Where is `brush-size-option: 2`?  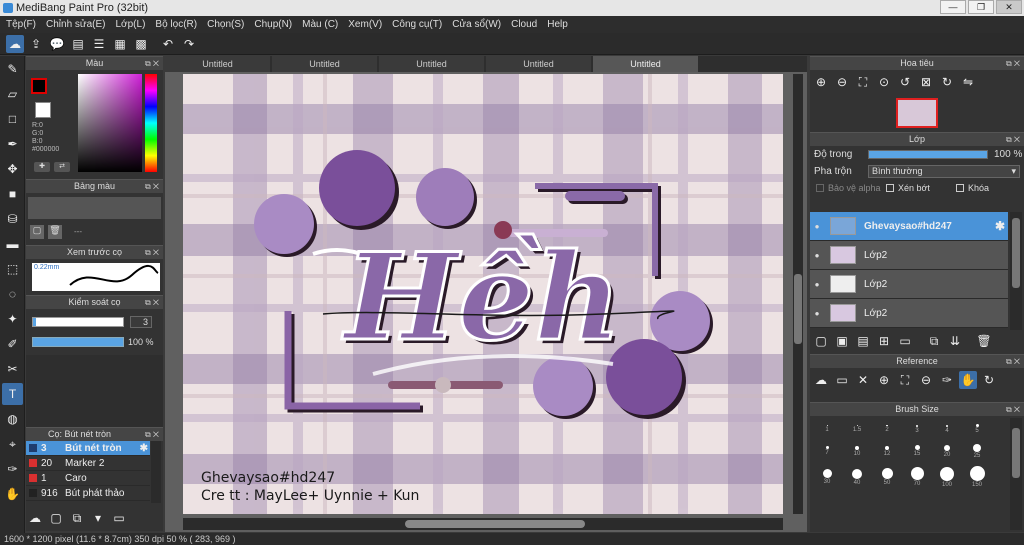 brush-size-option: 2 is located at coordinates (887, 429).